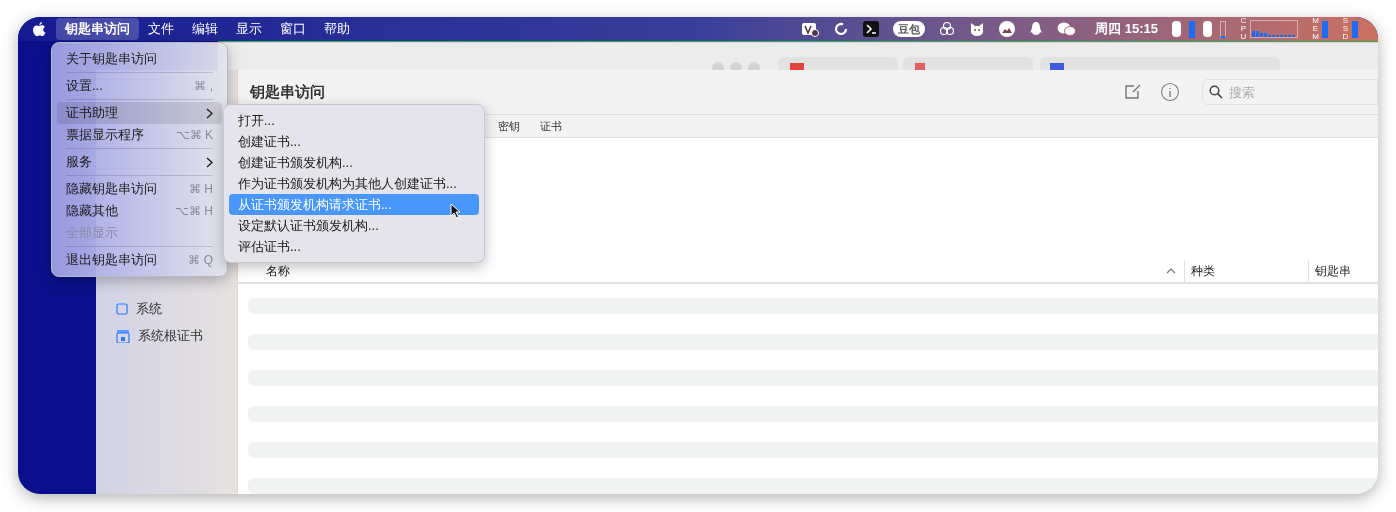 The image size is (1396, 512). Describe the element at coordinates (1315, 29) in the screenshot. I see `meter-label: MEM` at that location.